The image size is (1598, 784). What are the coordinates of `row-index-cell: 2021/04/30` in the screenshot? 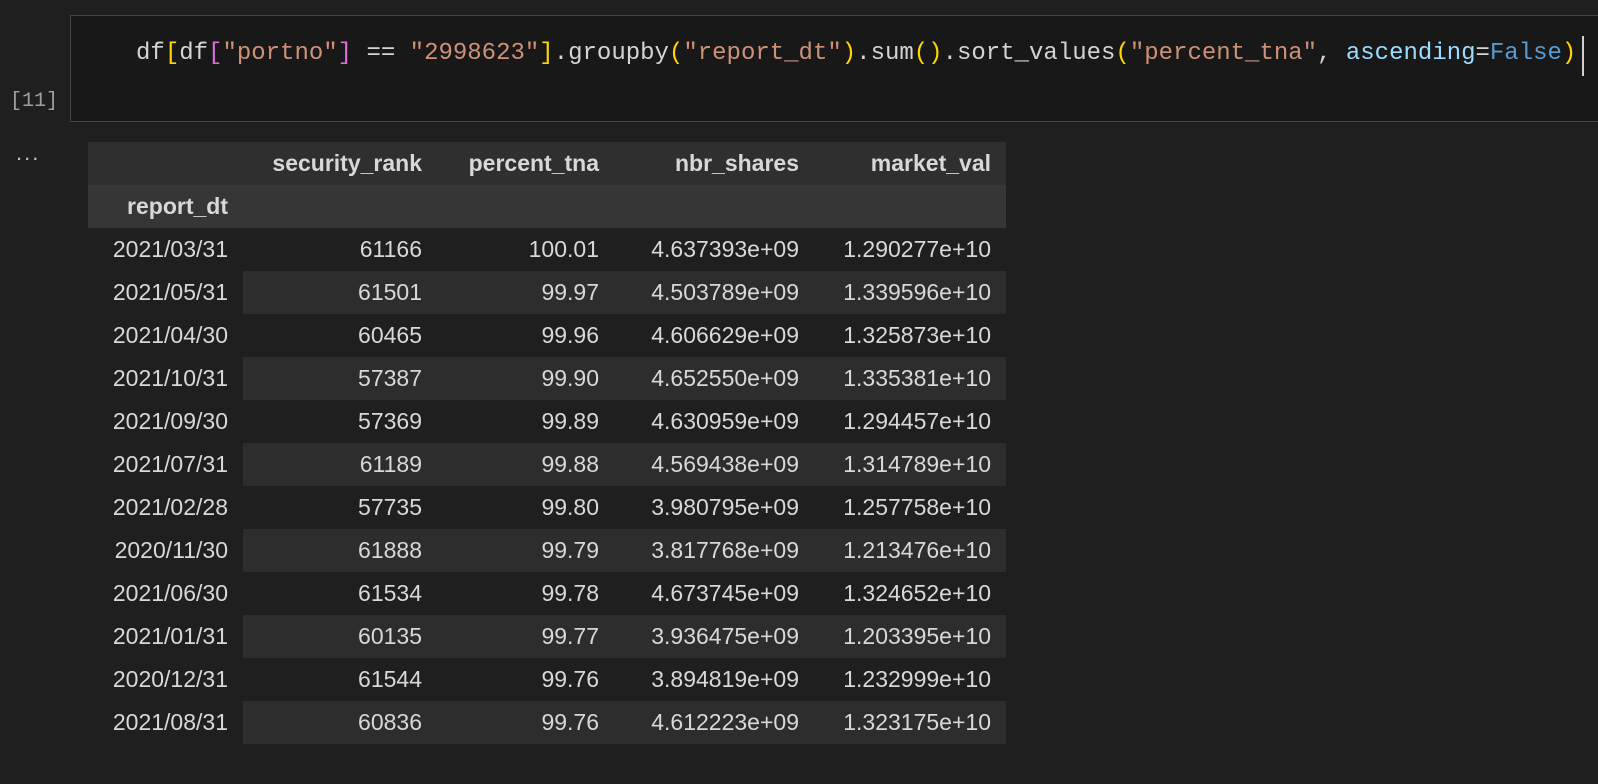 It's located at (170, 335).